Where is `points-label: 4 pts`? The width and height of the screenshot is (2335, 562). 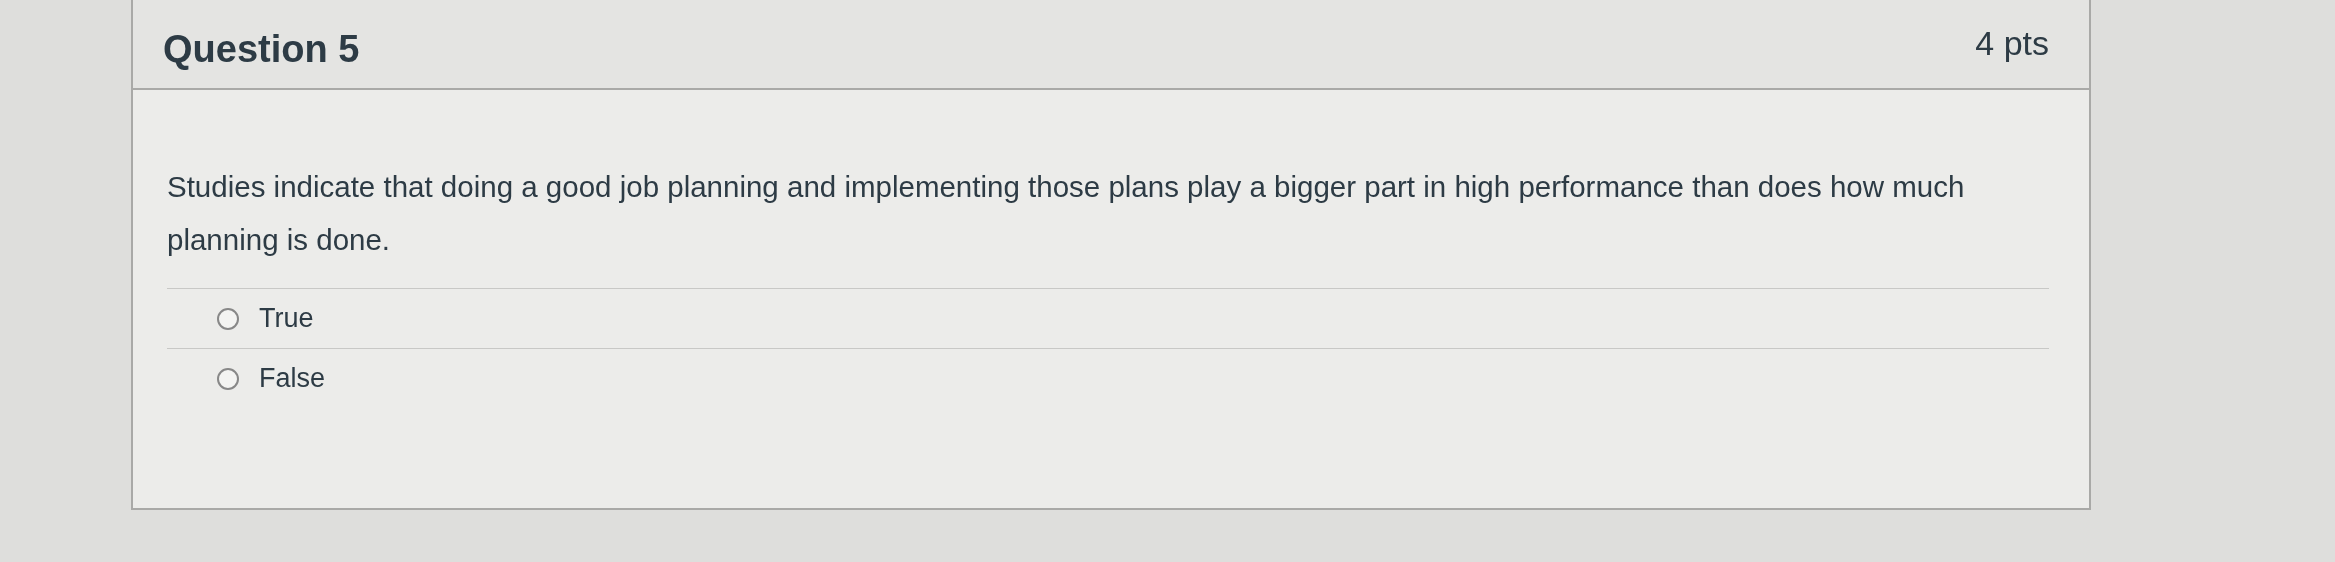 points-label: 4 pts is located at coordinates (2012, 43).